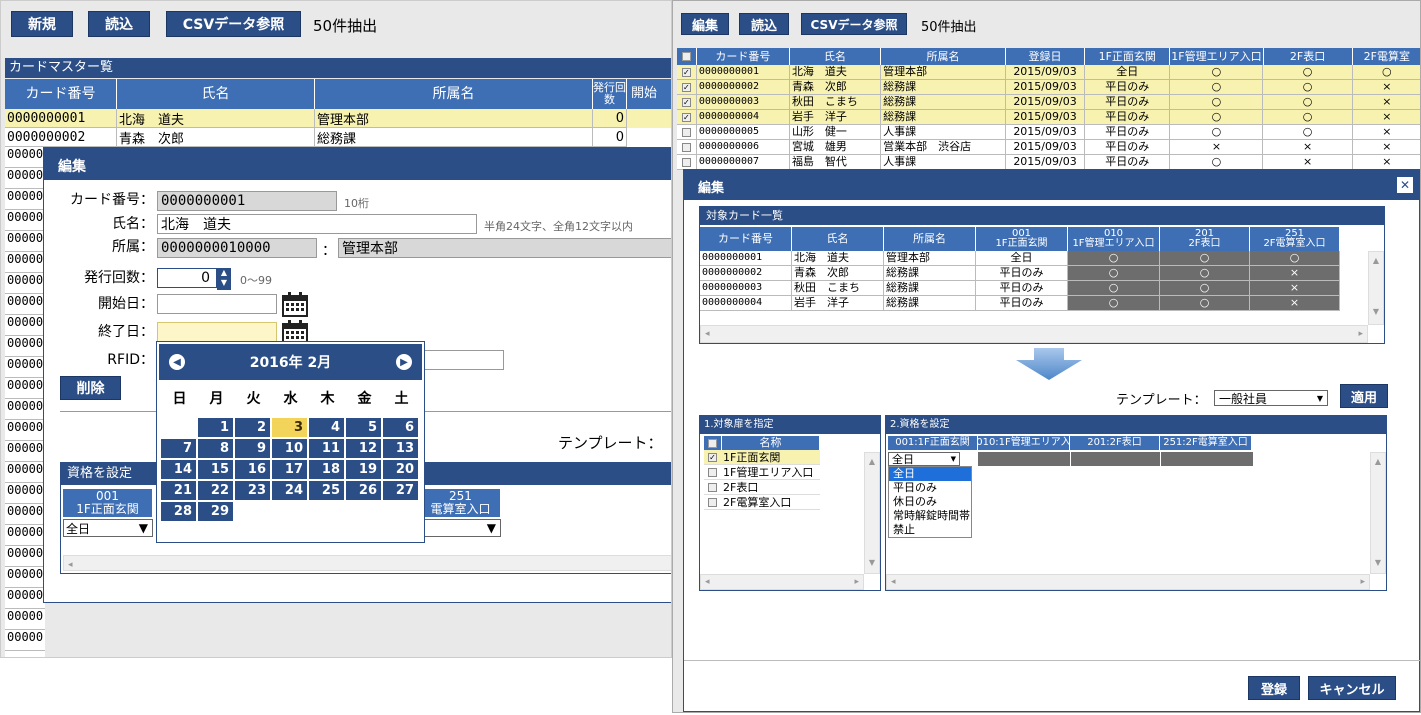  What do you see at coordinates (687, 56) in the screenshot?
I see `select-all-checkbox` at bounding box center [687, 56].